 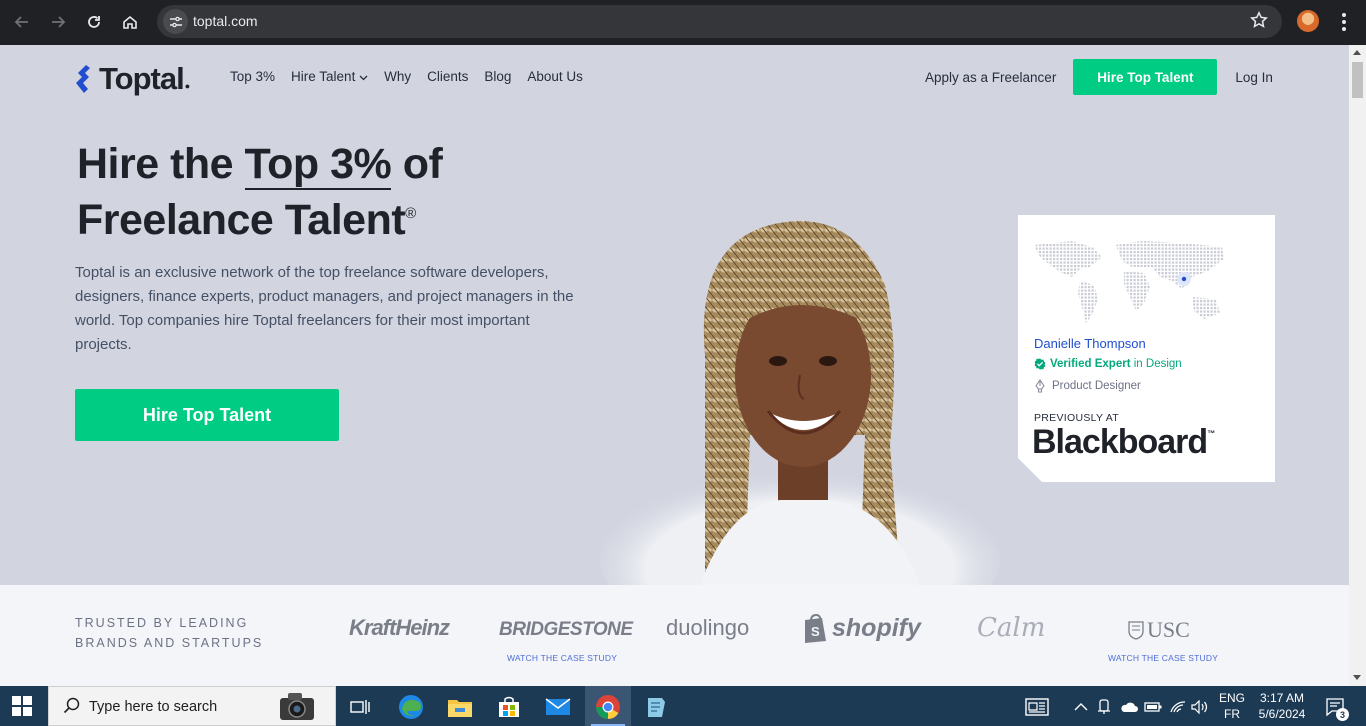 I want to click on browser-menu-icon, so click(x=1344, y=22).